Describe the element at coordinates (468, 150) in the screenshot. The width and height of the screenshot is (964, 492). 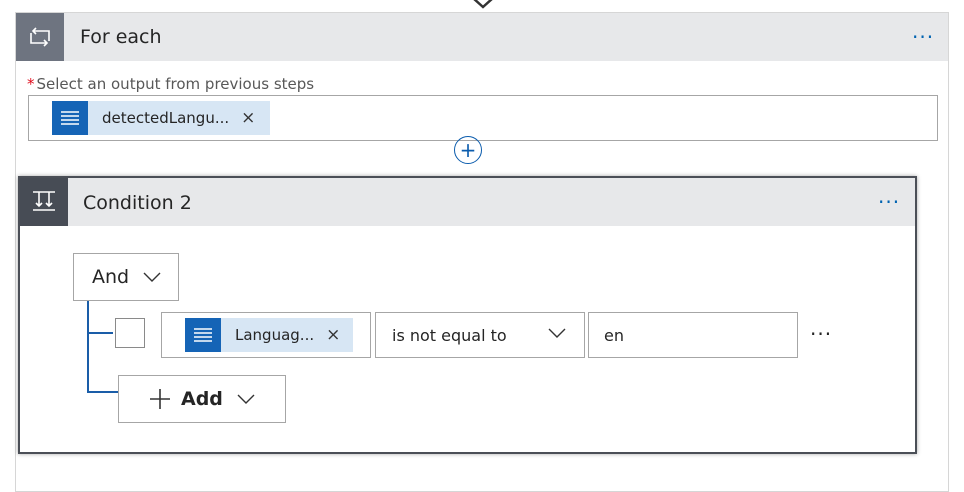
I see `add-step-button: +` at that location.